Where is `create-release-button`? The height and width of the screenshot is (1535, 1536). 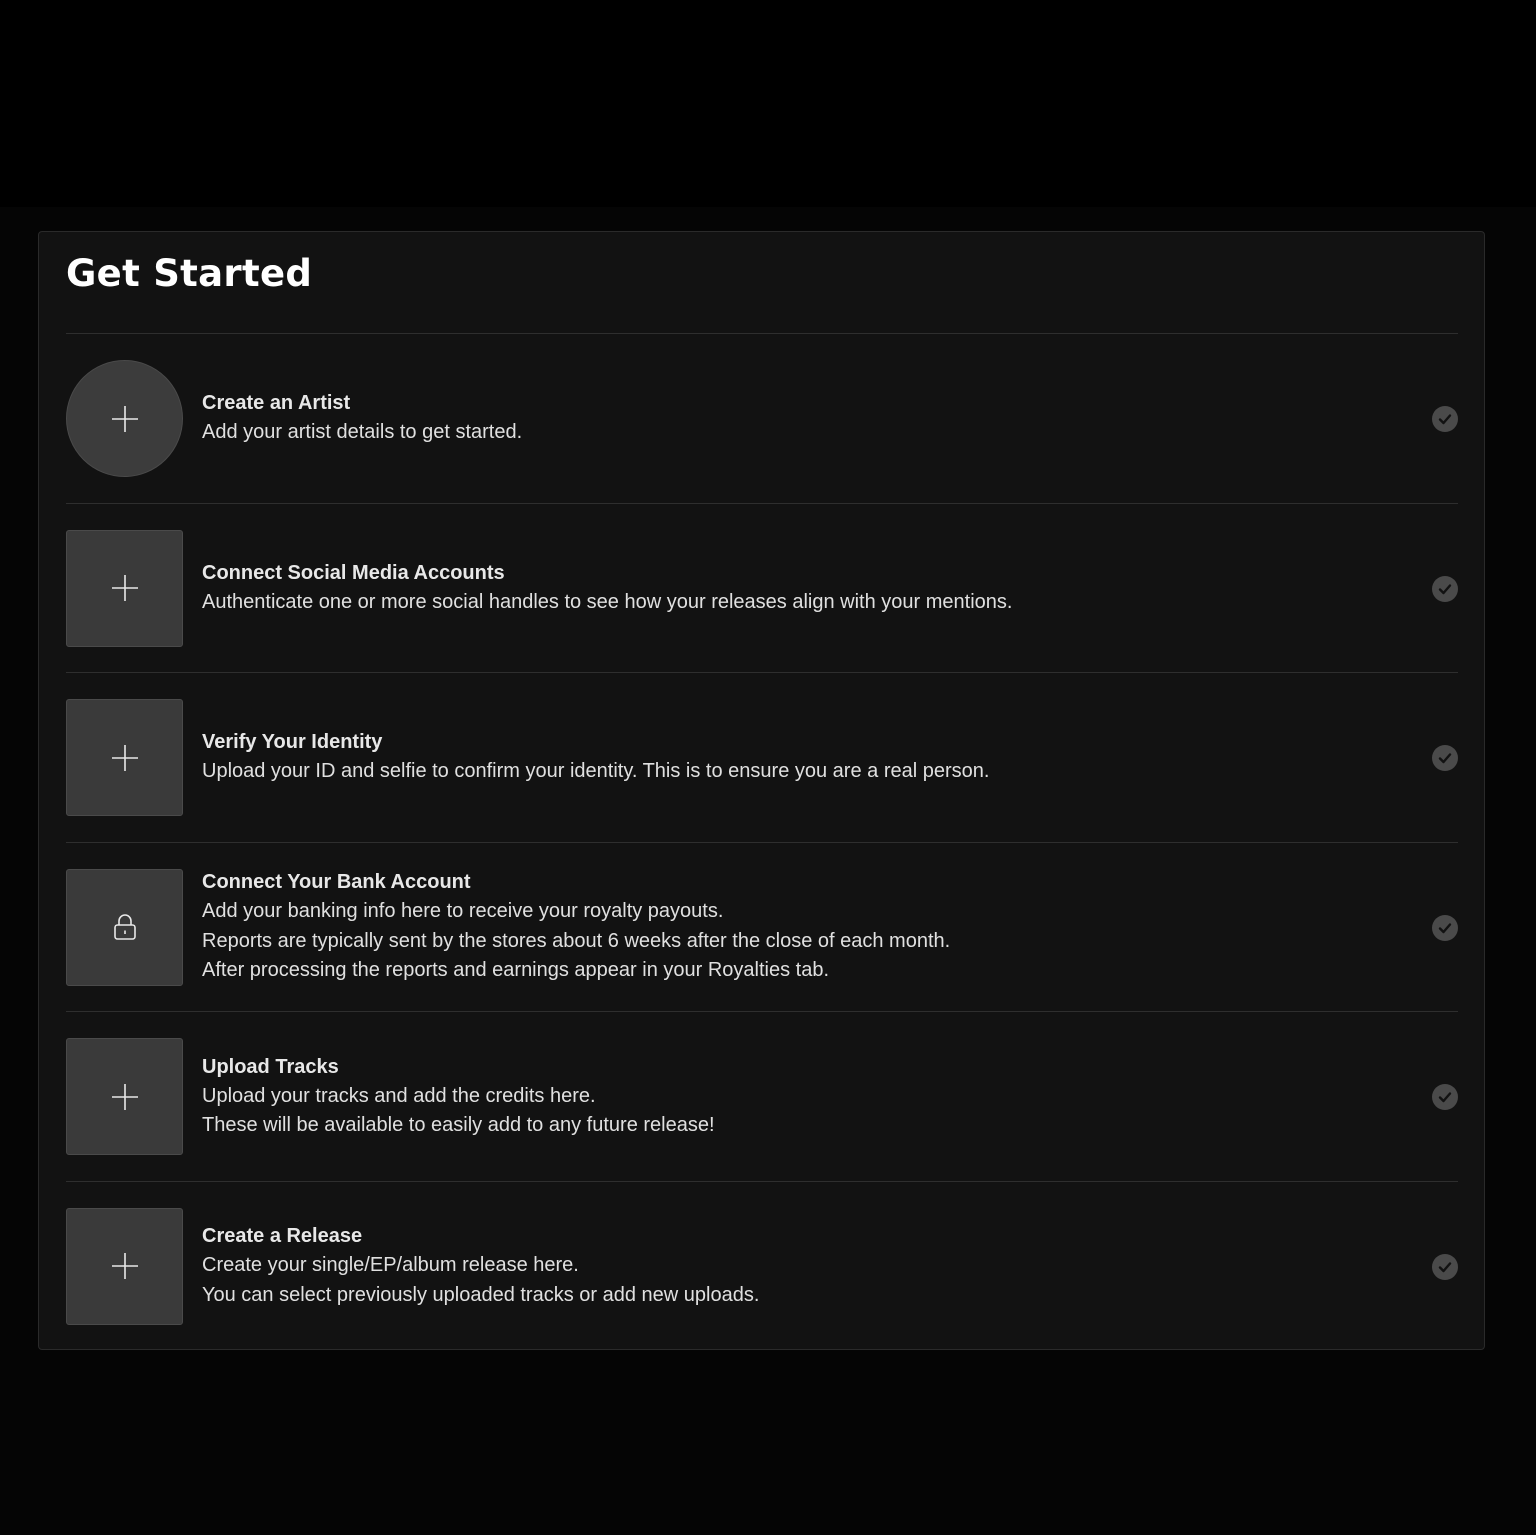
create-release-button is located at coordinates (124, 1266).